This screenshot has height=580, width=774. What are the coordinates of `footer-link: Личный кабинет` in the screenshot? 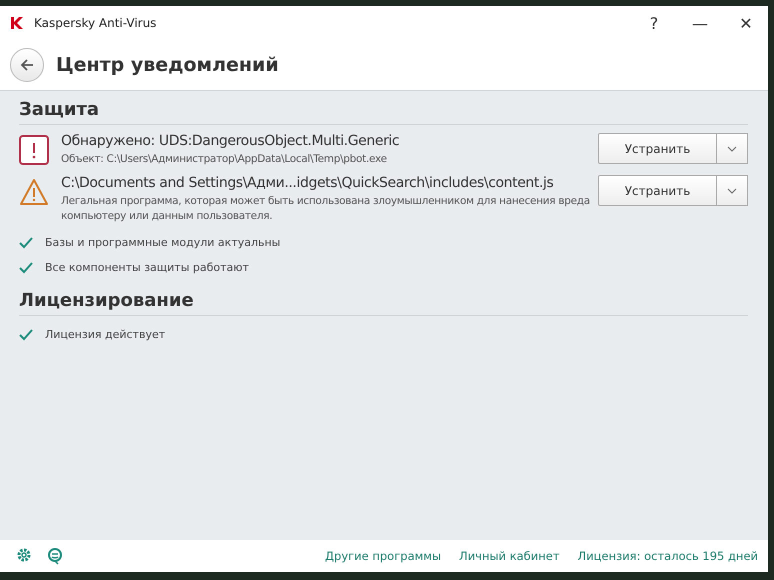 It's located at (509, 556).